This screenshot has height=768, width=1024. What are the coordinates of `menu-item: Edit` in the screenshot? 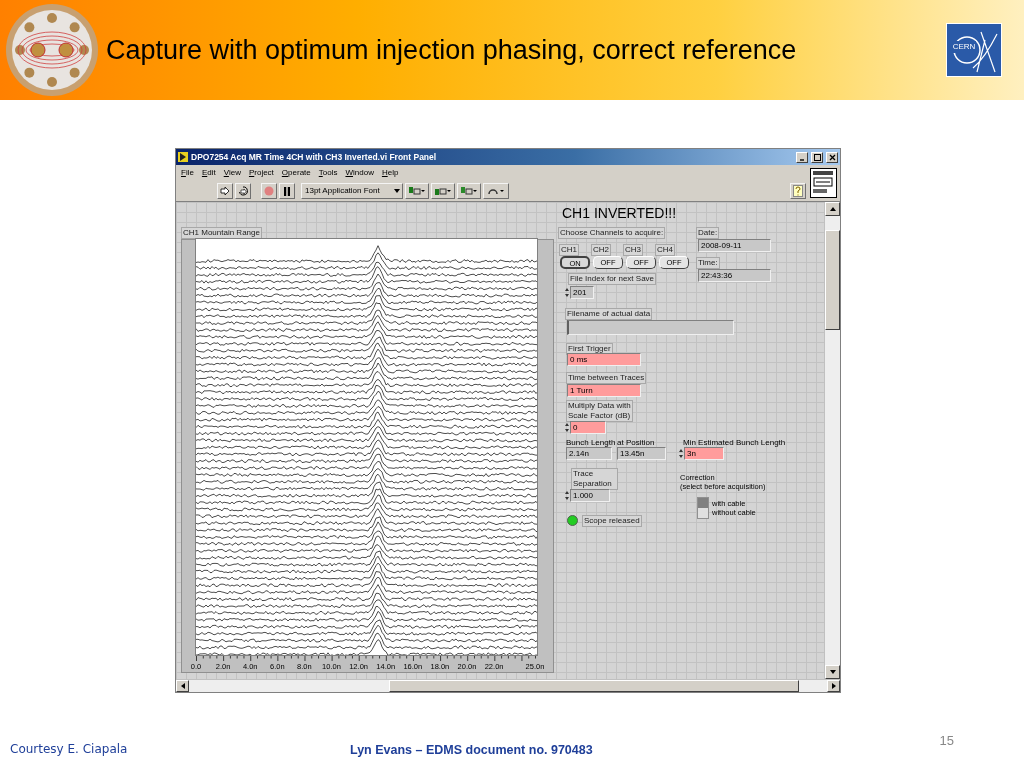 It's located at (208, 173).